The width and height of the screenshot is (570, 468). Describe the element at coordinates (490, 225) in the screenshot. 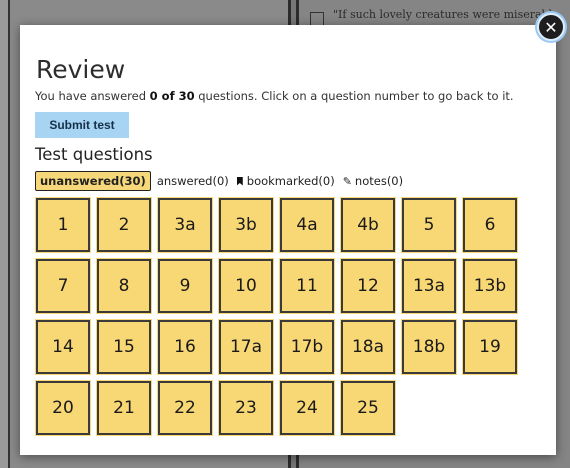

I see `question-button: 6` at that location.